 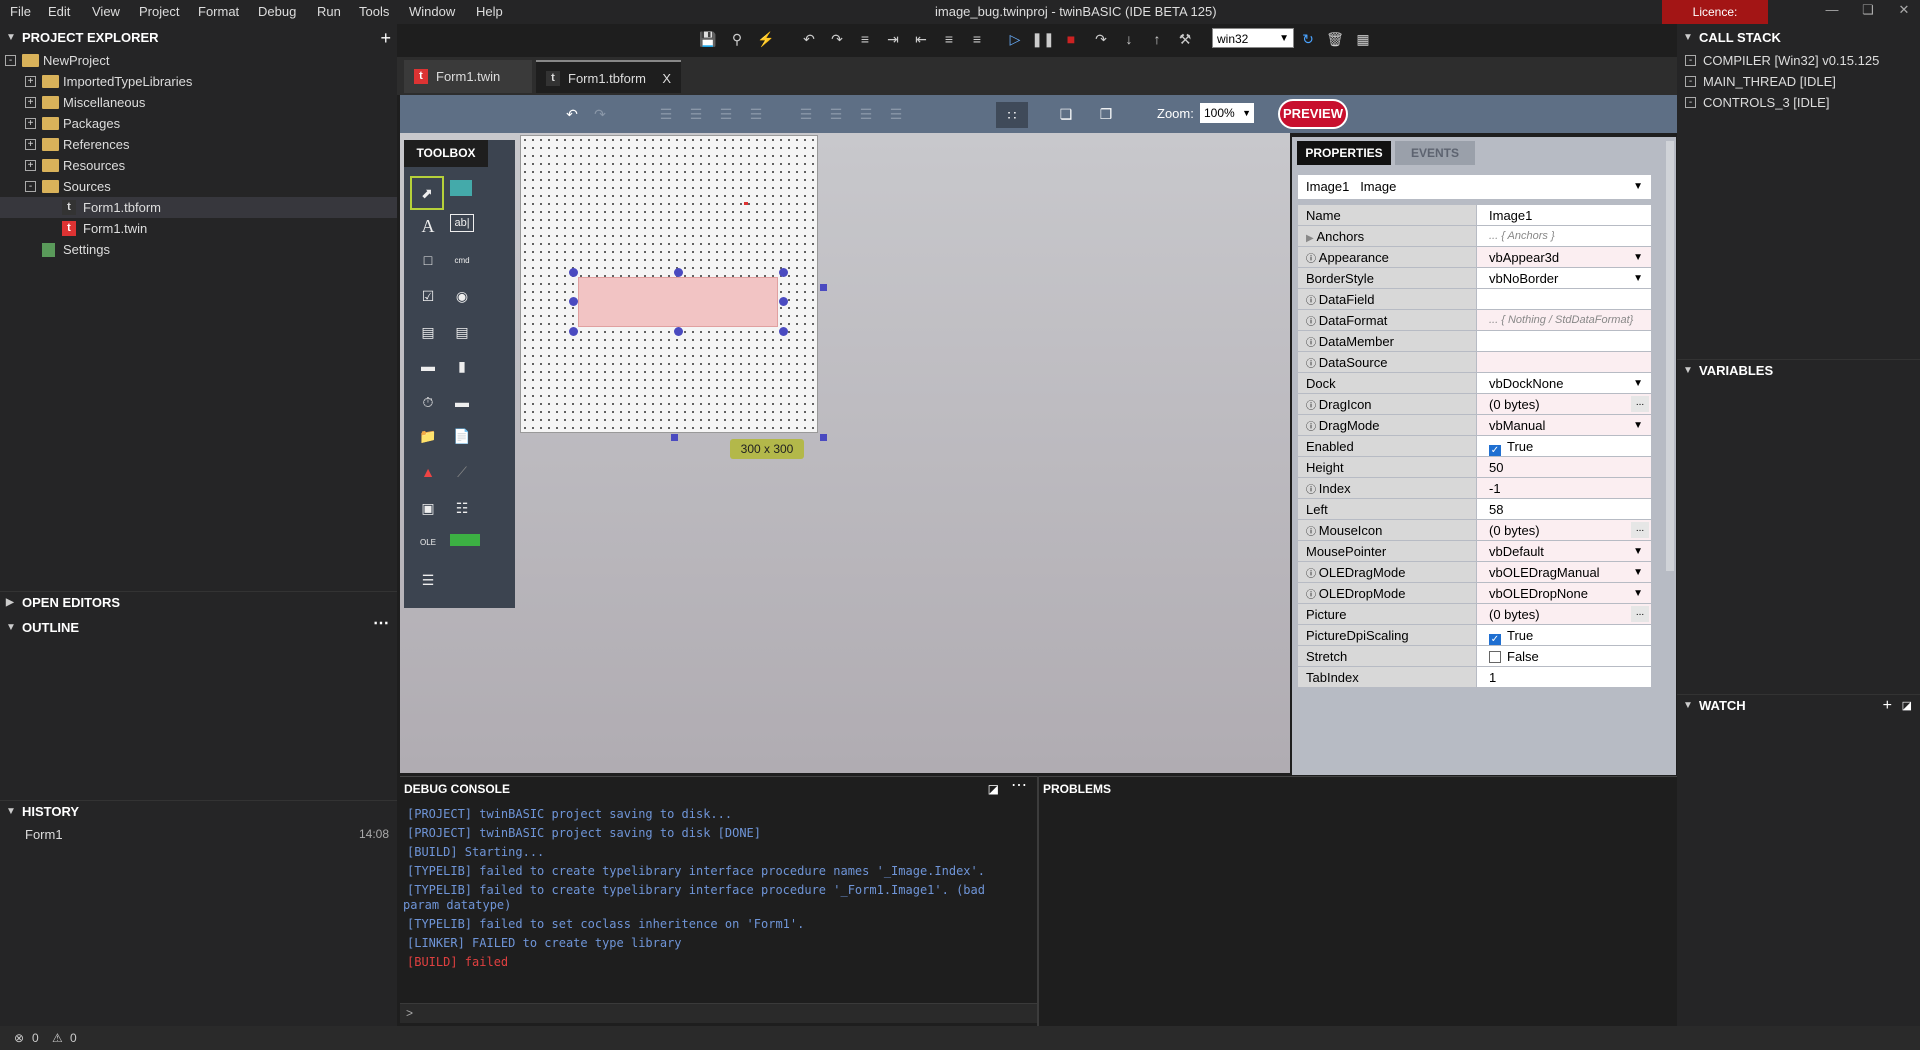 What do you see at coordinates (1564, 551) in the screenshot?
I see `property-value: vbDefault ▼` at bounding box center [1564, 551].